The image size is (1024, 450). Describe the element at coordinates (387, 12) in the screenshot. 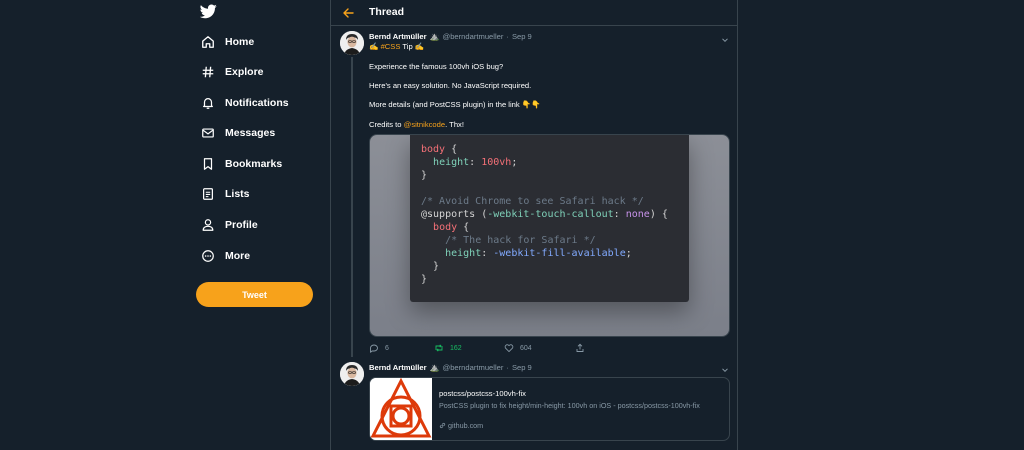

I see `page-title: Thread` at that location.